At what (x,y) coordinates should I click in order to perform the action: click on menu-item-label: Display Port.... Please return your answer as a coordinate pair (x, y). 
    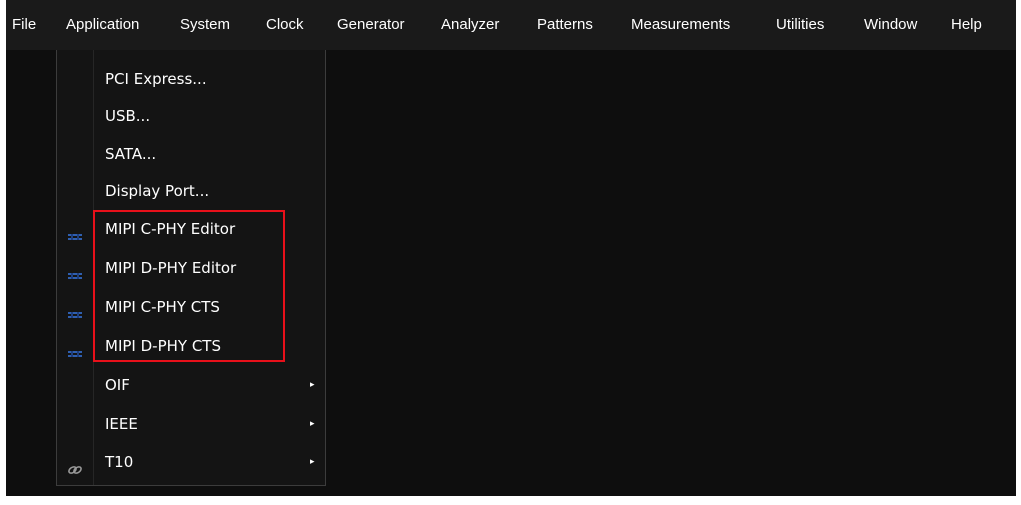
    Looking at the image, I should click on (157, 191).